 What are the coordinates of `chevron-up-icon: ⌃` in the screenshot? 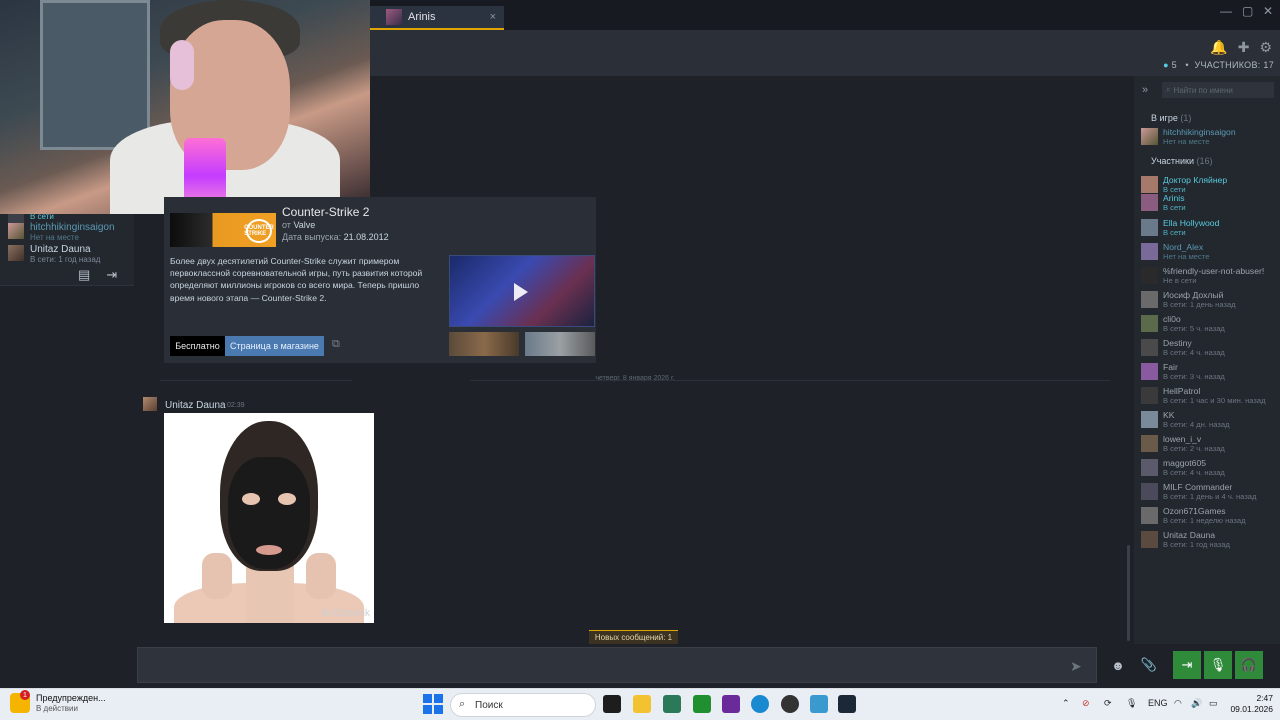 It's located at (1066, 703).